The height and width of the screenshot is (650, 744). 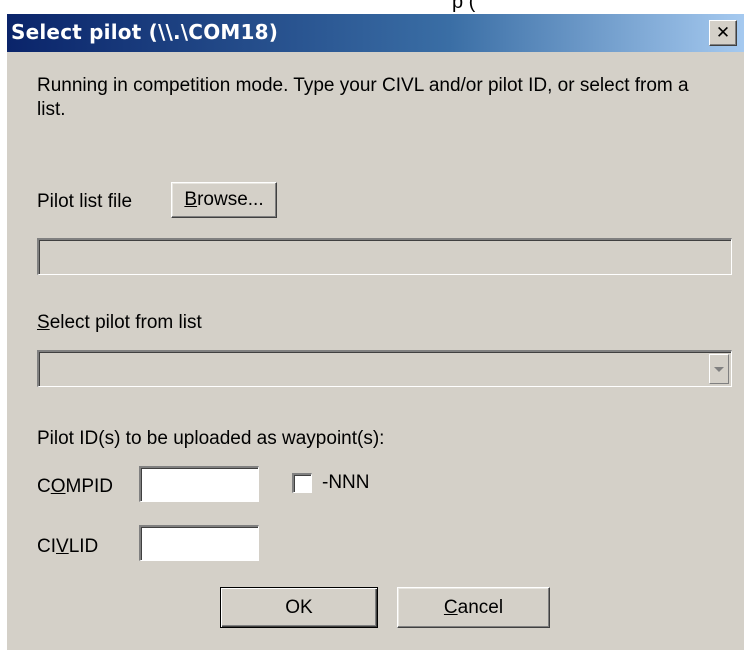 I want to click on nnn-checkbox-label: -NNN, so click(x=346, y=483).